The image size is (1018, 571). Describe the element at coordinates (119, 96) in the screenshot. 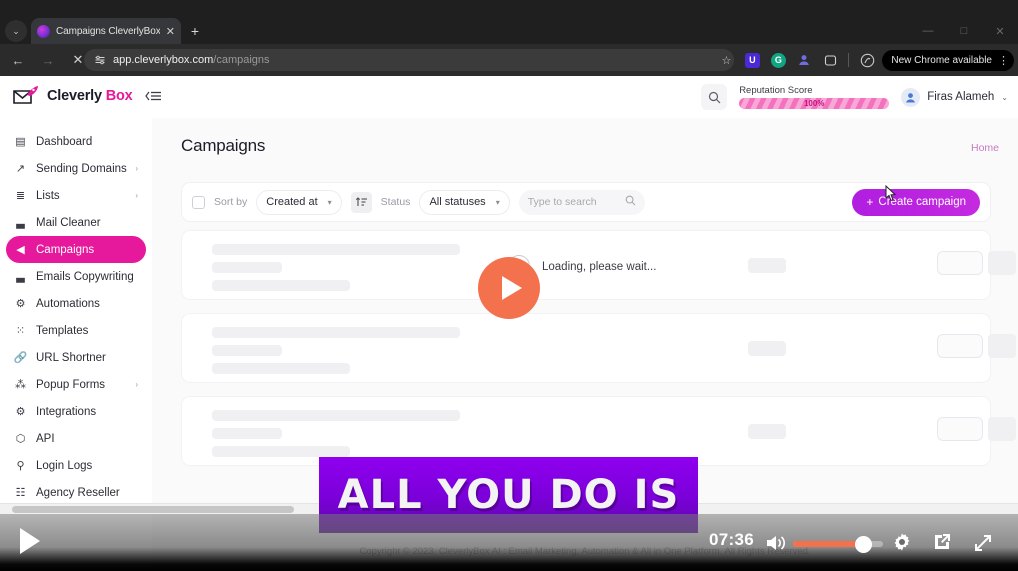

I see `logo-word-accent: Box` at that location.